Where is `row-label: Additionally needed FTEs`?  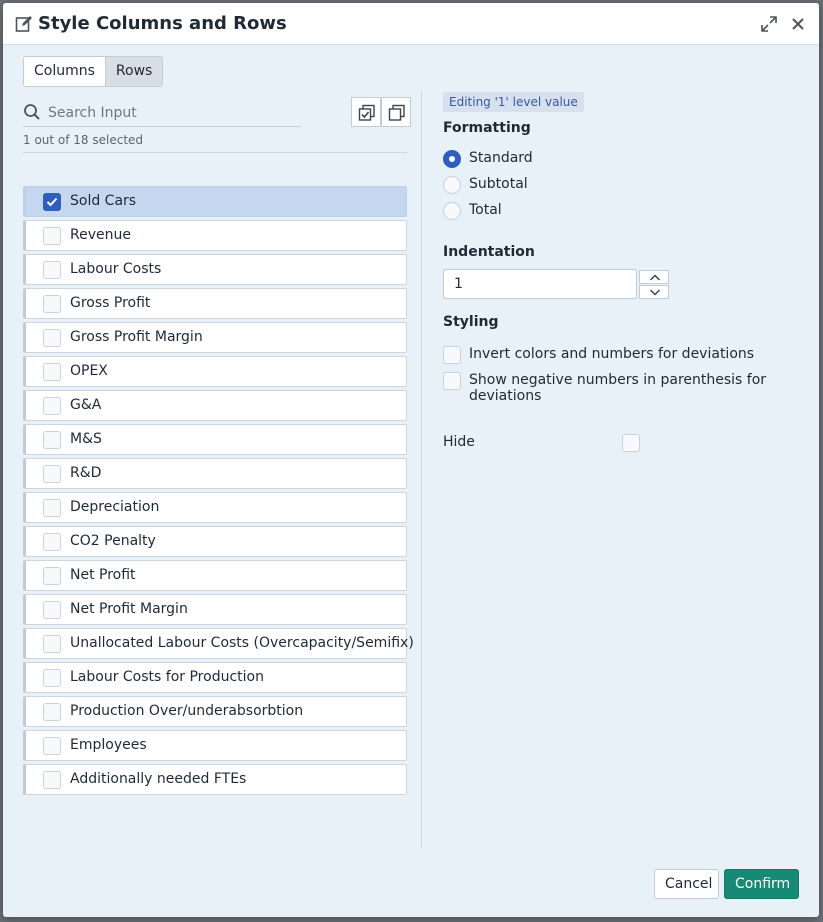
row-label: Additionally needed FTEs is located at coordinates (158, 779).